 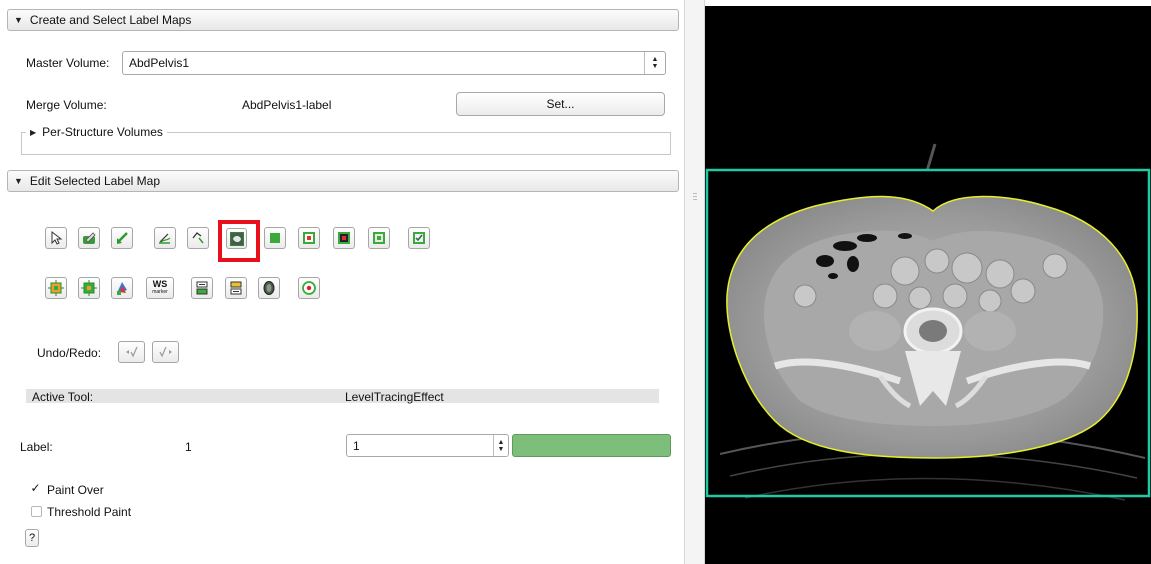 I want to click on change-island-icon, so click(x=379, y=238).